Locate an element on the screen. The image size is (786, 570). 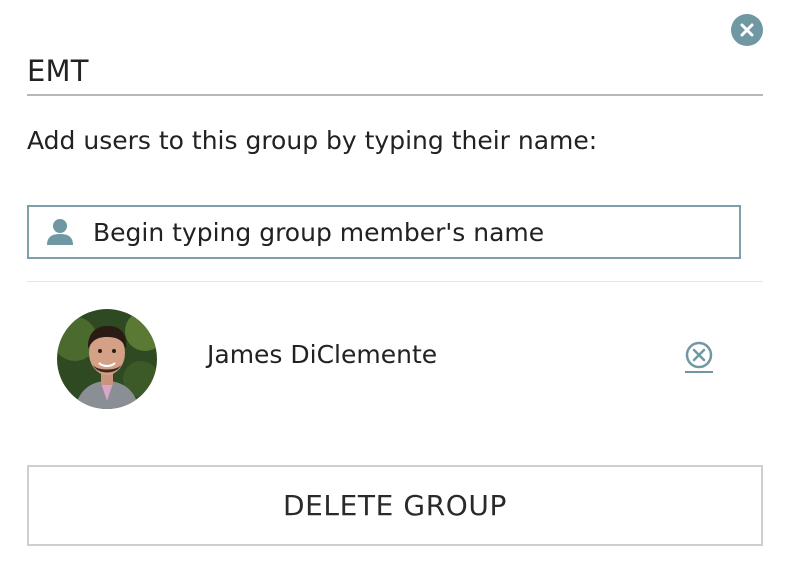
delete-group-button: DELETE GROUP is located at coordinates (395, 505).